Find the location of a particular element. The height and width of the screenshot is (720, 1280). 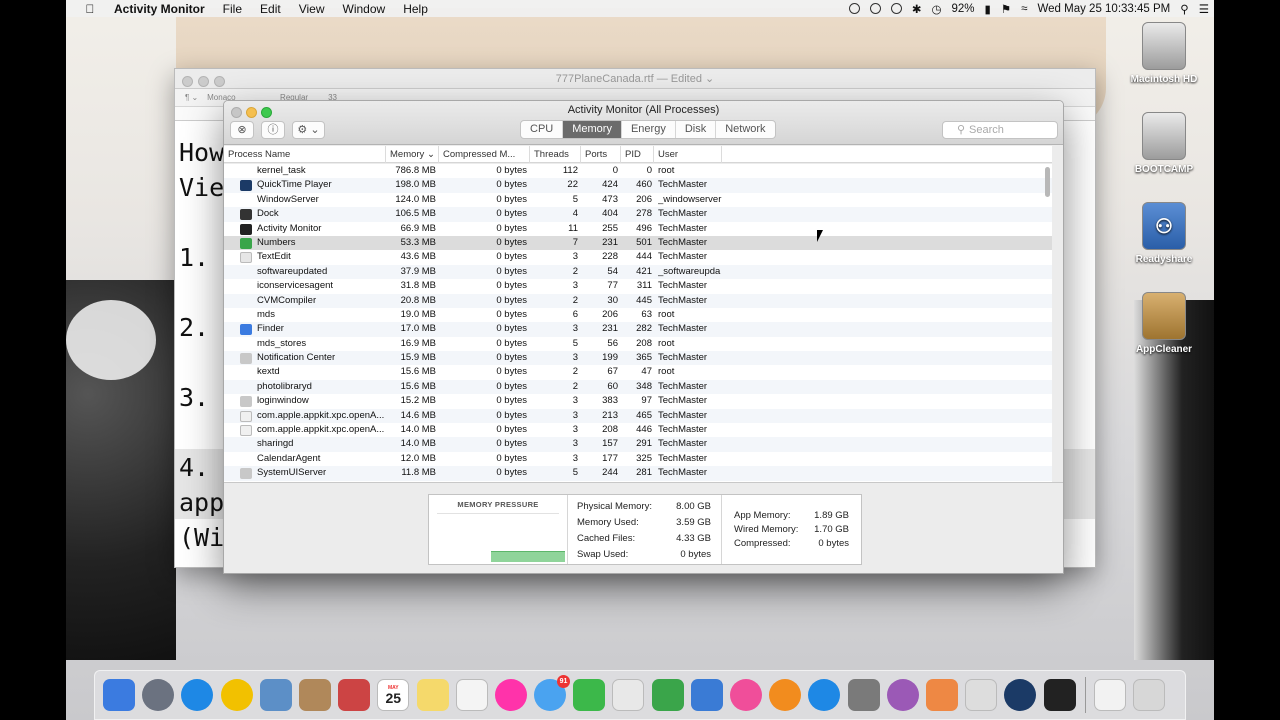

menu-edit: Edit is located at coordinates (270, 9).